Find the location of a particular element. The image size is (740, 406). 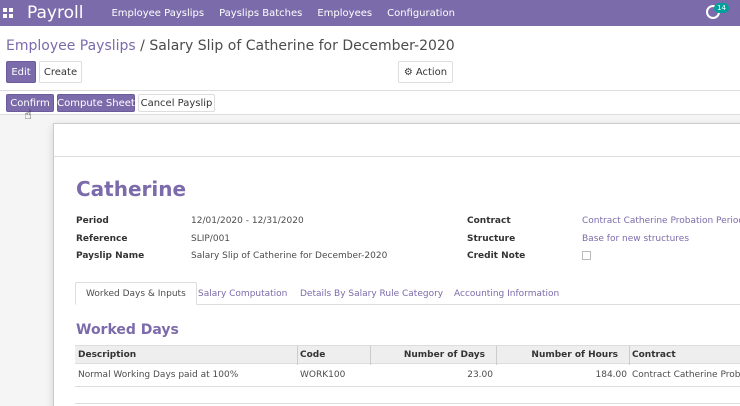

tab-details-by-salary-rule-category: Details By Salary Rule Category is located at coordinates (371, 293).